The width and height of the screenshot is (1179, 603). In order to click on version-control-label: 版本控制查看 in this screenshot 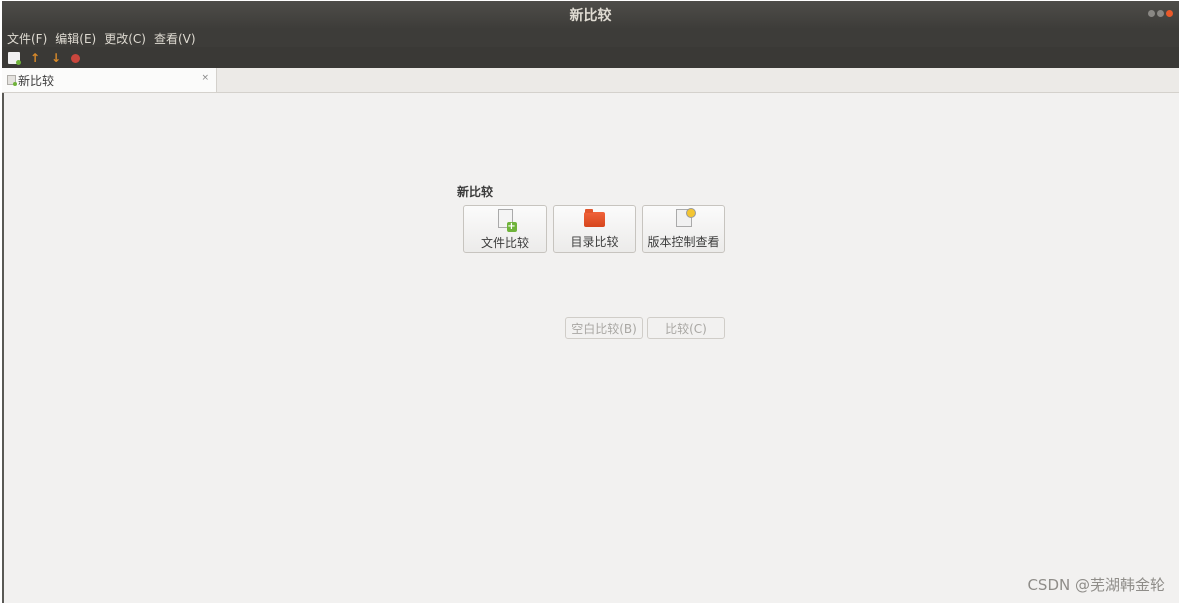, I will do `click(683, 242)`.